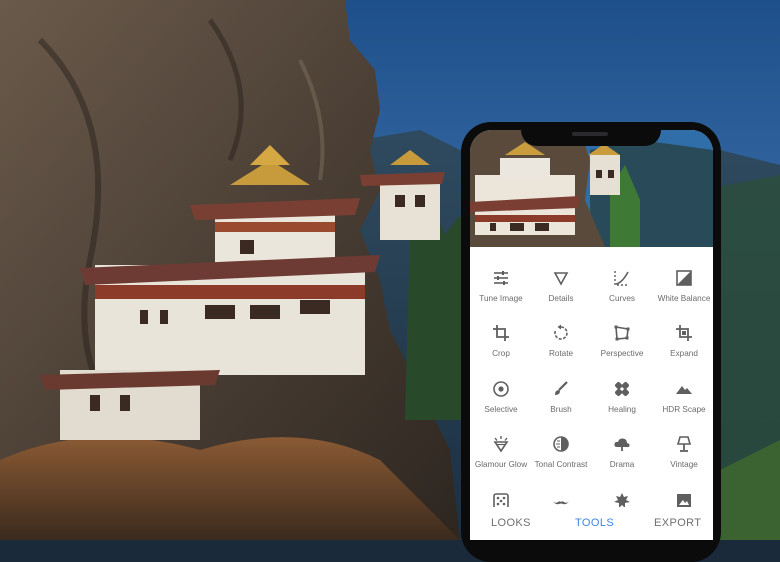 This screenshot has height=562, width=780. Describe the element at coordinates (591, 188) in the screenshot. I see `photo-preview` at that location.